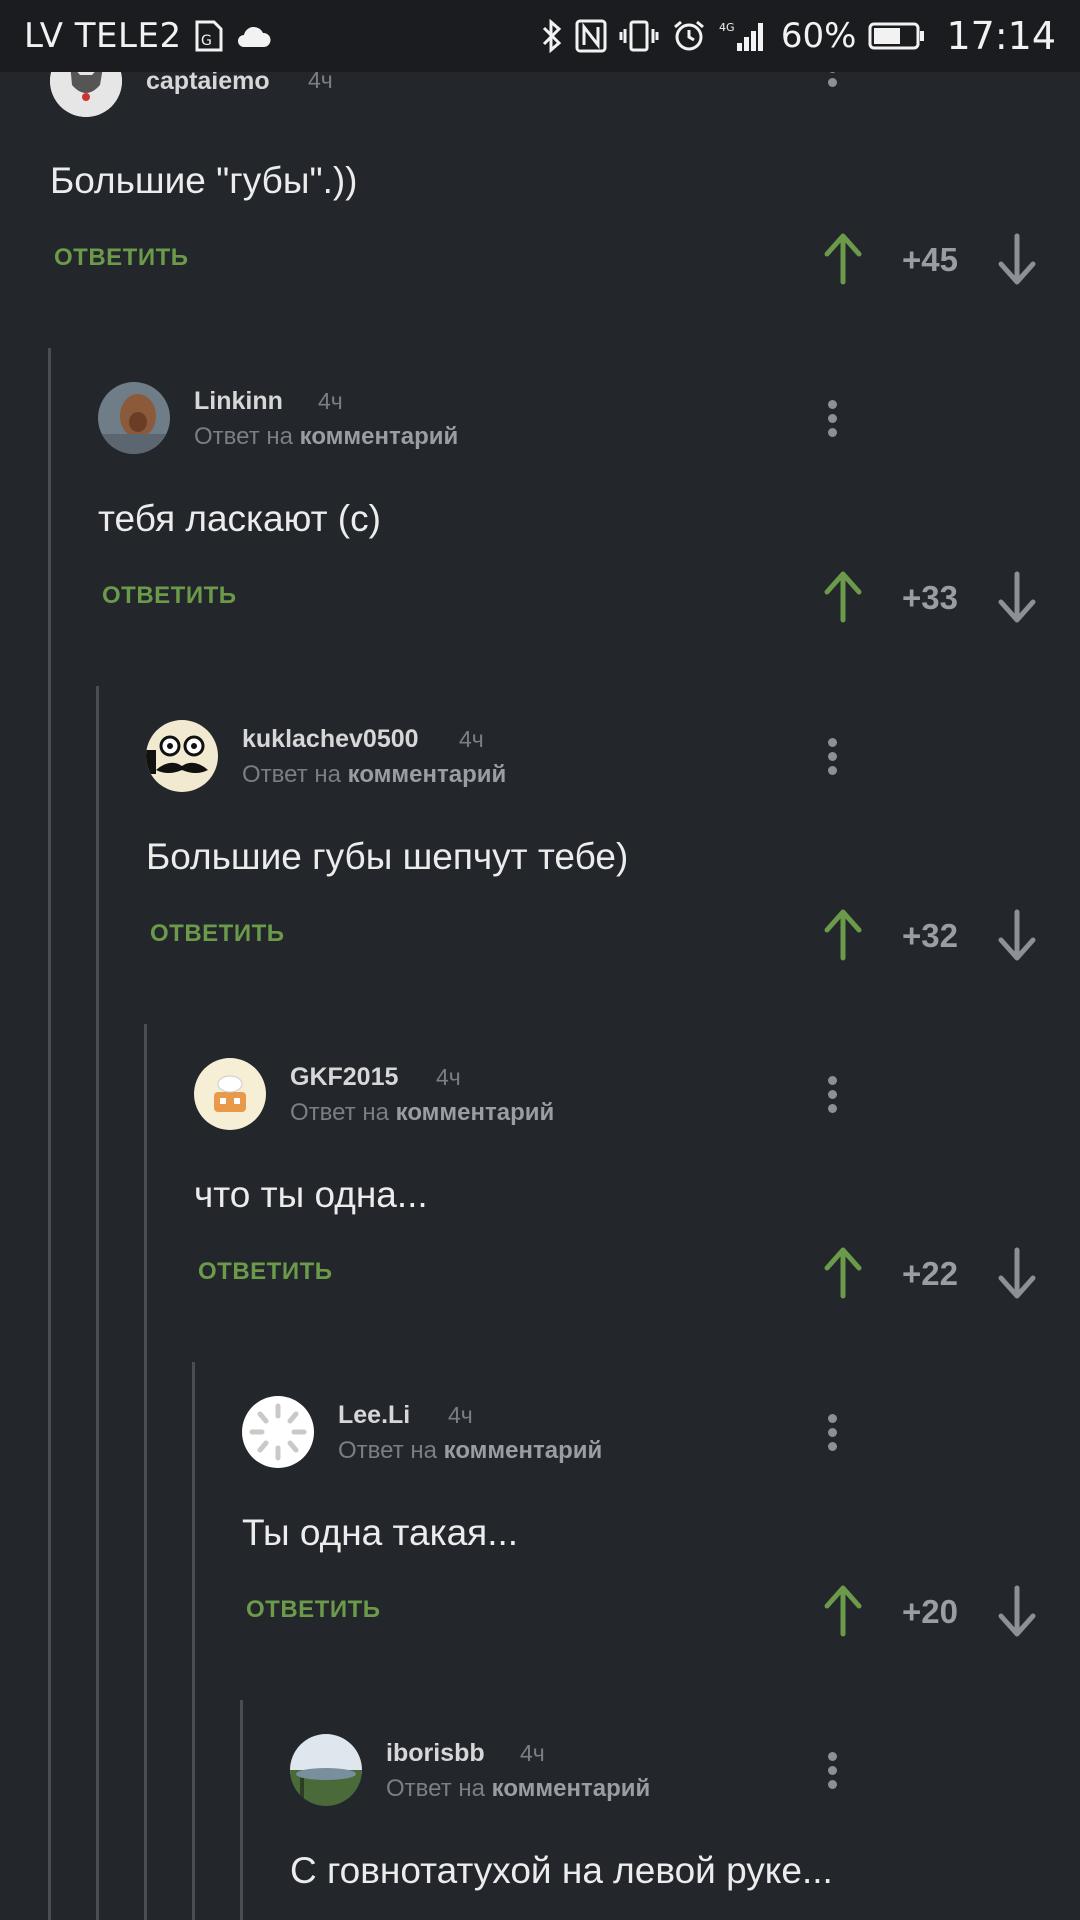 The height and width of the screenshot is (1920, 1080). Describe the element at coordinates (387, 856) in the screenshot. I see `comment-text: Большие губы шепчут тебе)` at that location.